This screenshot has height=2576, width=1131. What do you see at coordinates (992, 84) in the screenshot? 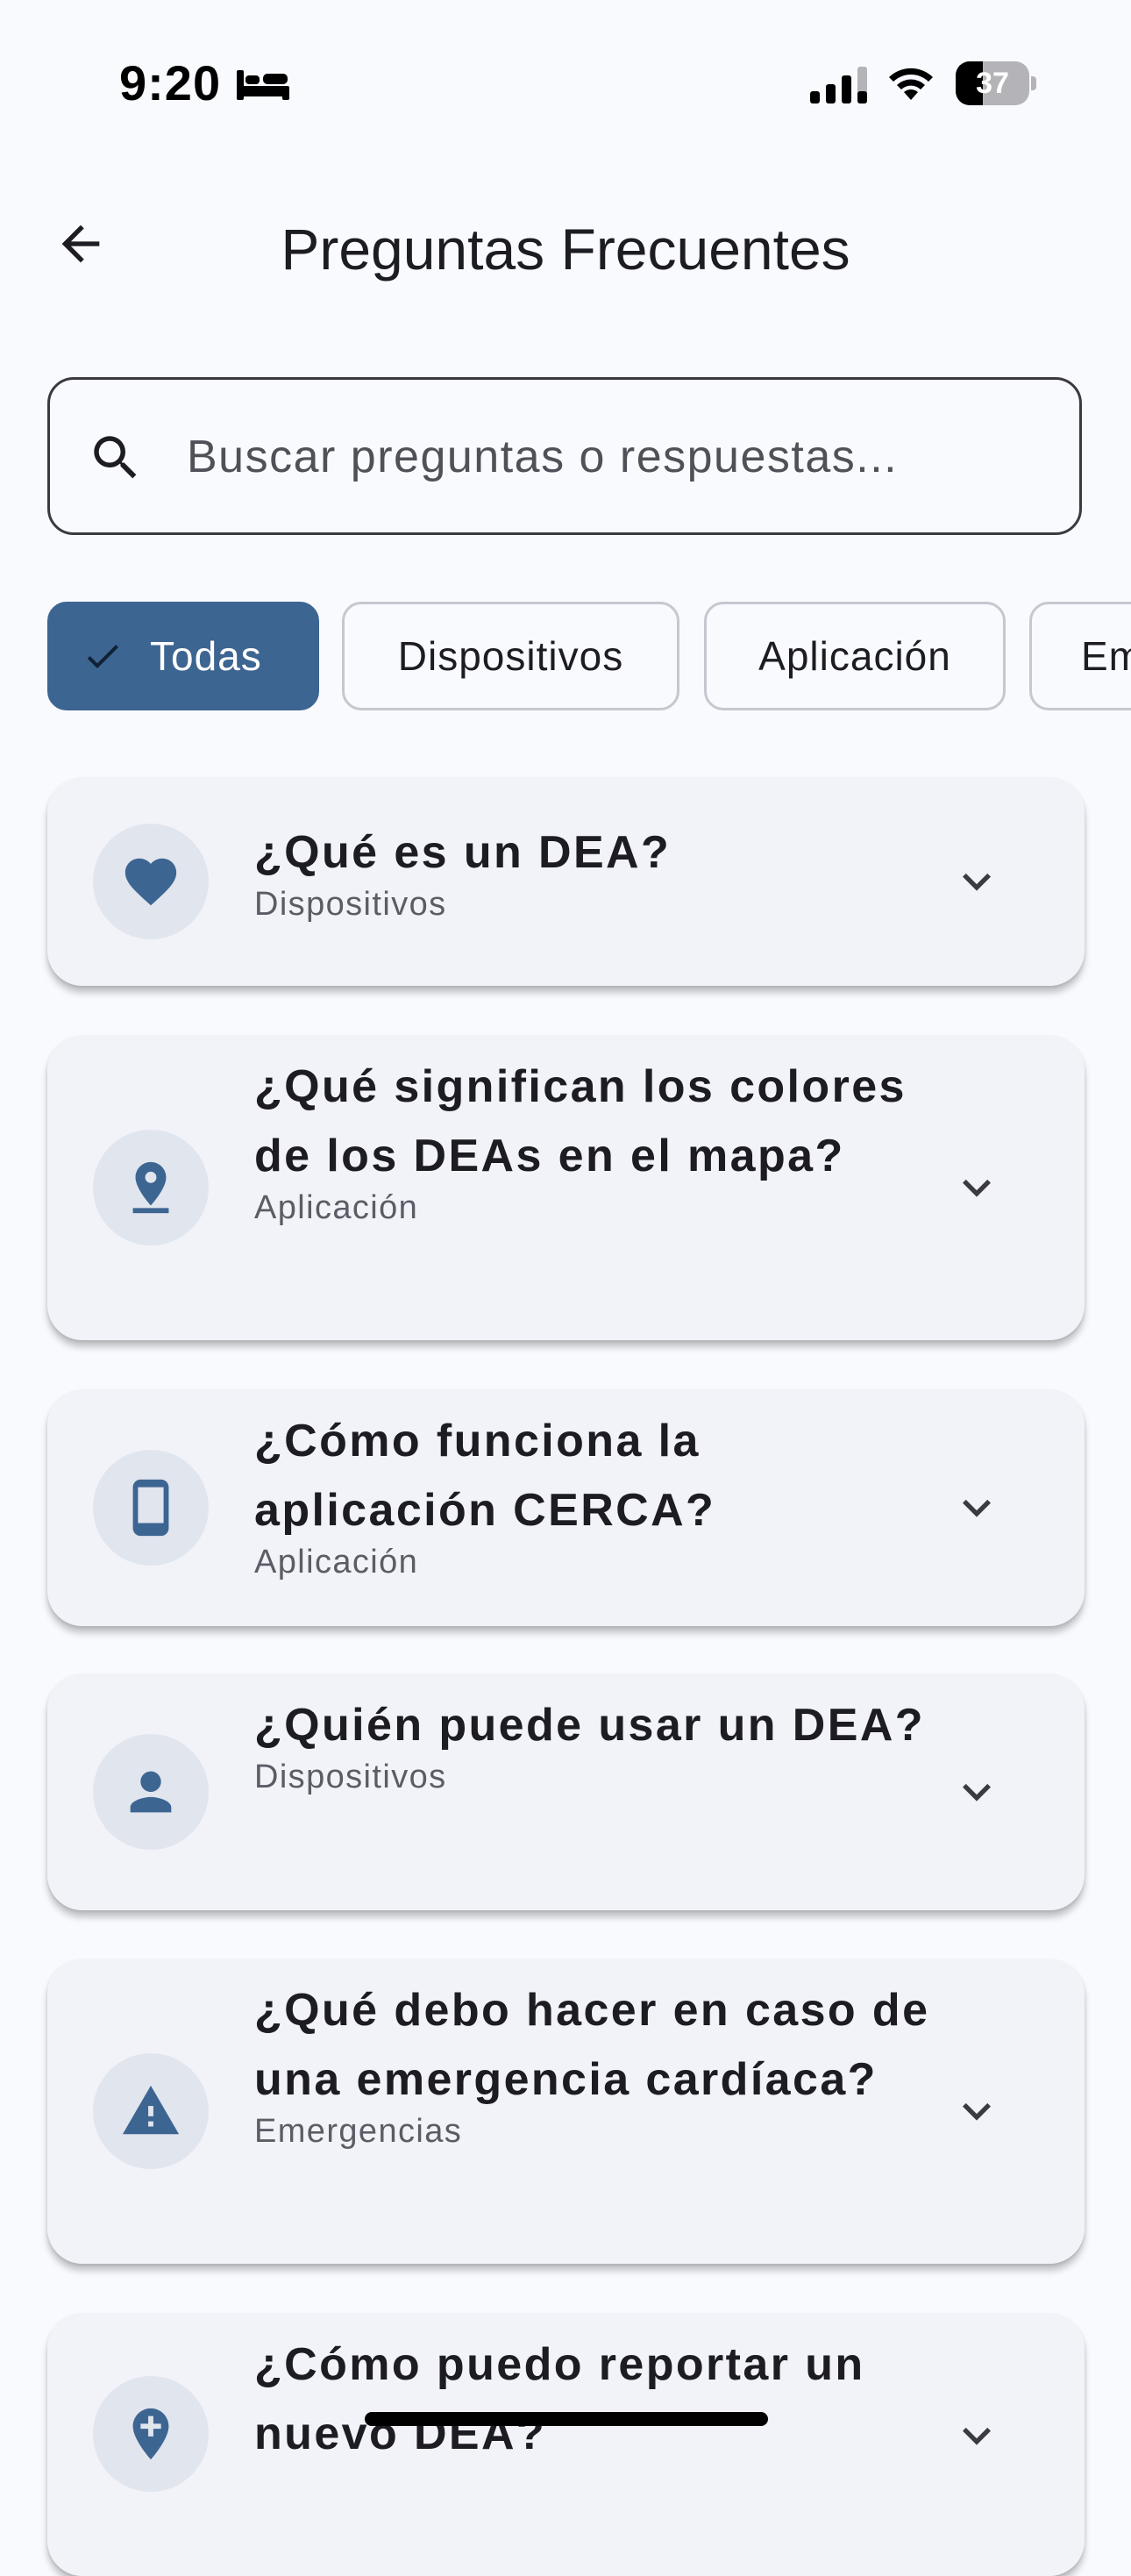
I see `battery-level: 37` at bounding box center [992, 84].